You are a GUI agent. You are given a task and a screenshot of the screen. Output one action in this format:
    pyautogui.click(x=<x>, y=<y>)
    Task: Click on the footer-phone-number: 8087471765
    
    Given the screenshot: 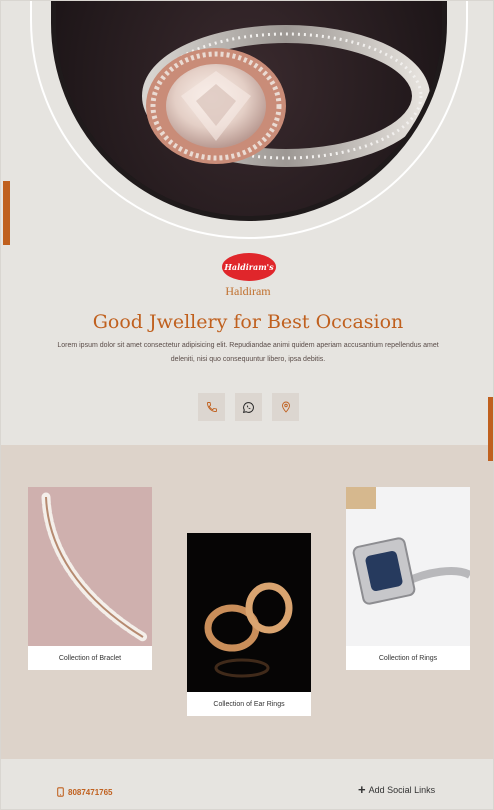 What is the action you would take?
    pyautogui.click(x=90, y=792)
    